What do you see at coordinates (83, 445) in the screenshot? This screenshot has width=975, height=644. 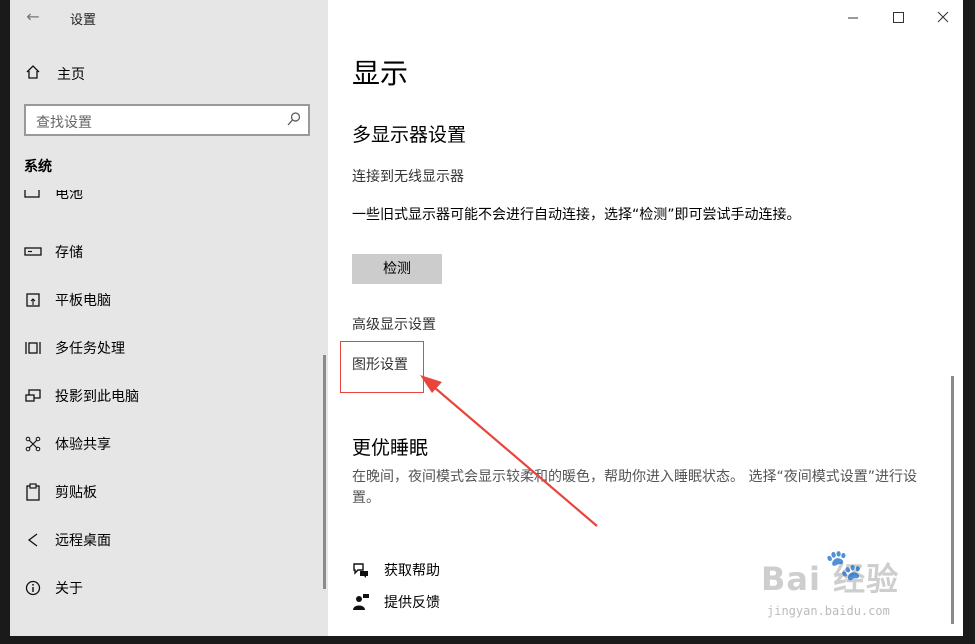 I see `sidebar-item-label: 体验共享` at bounding box center [83, 445].